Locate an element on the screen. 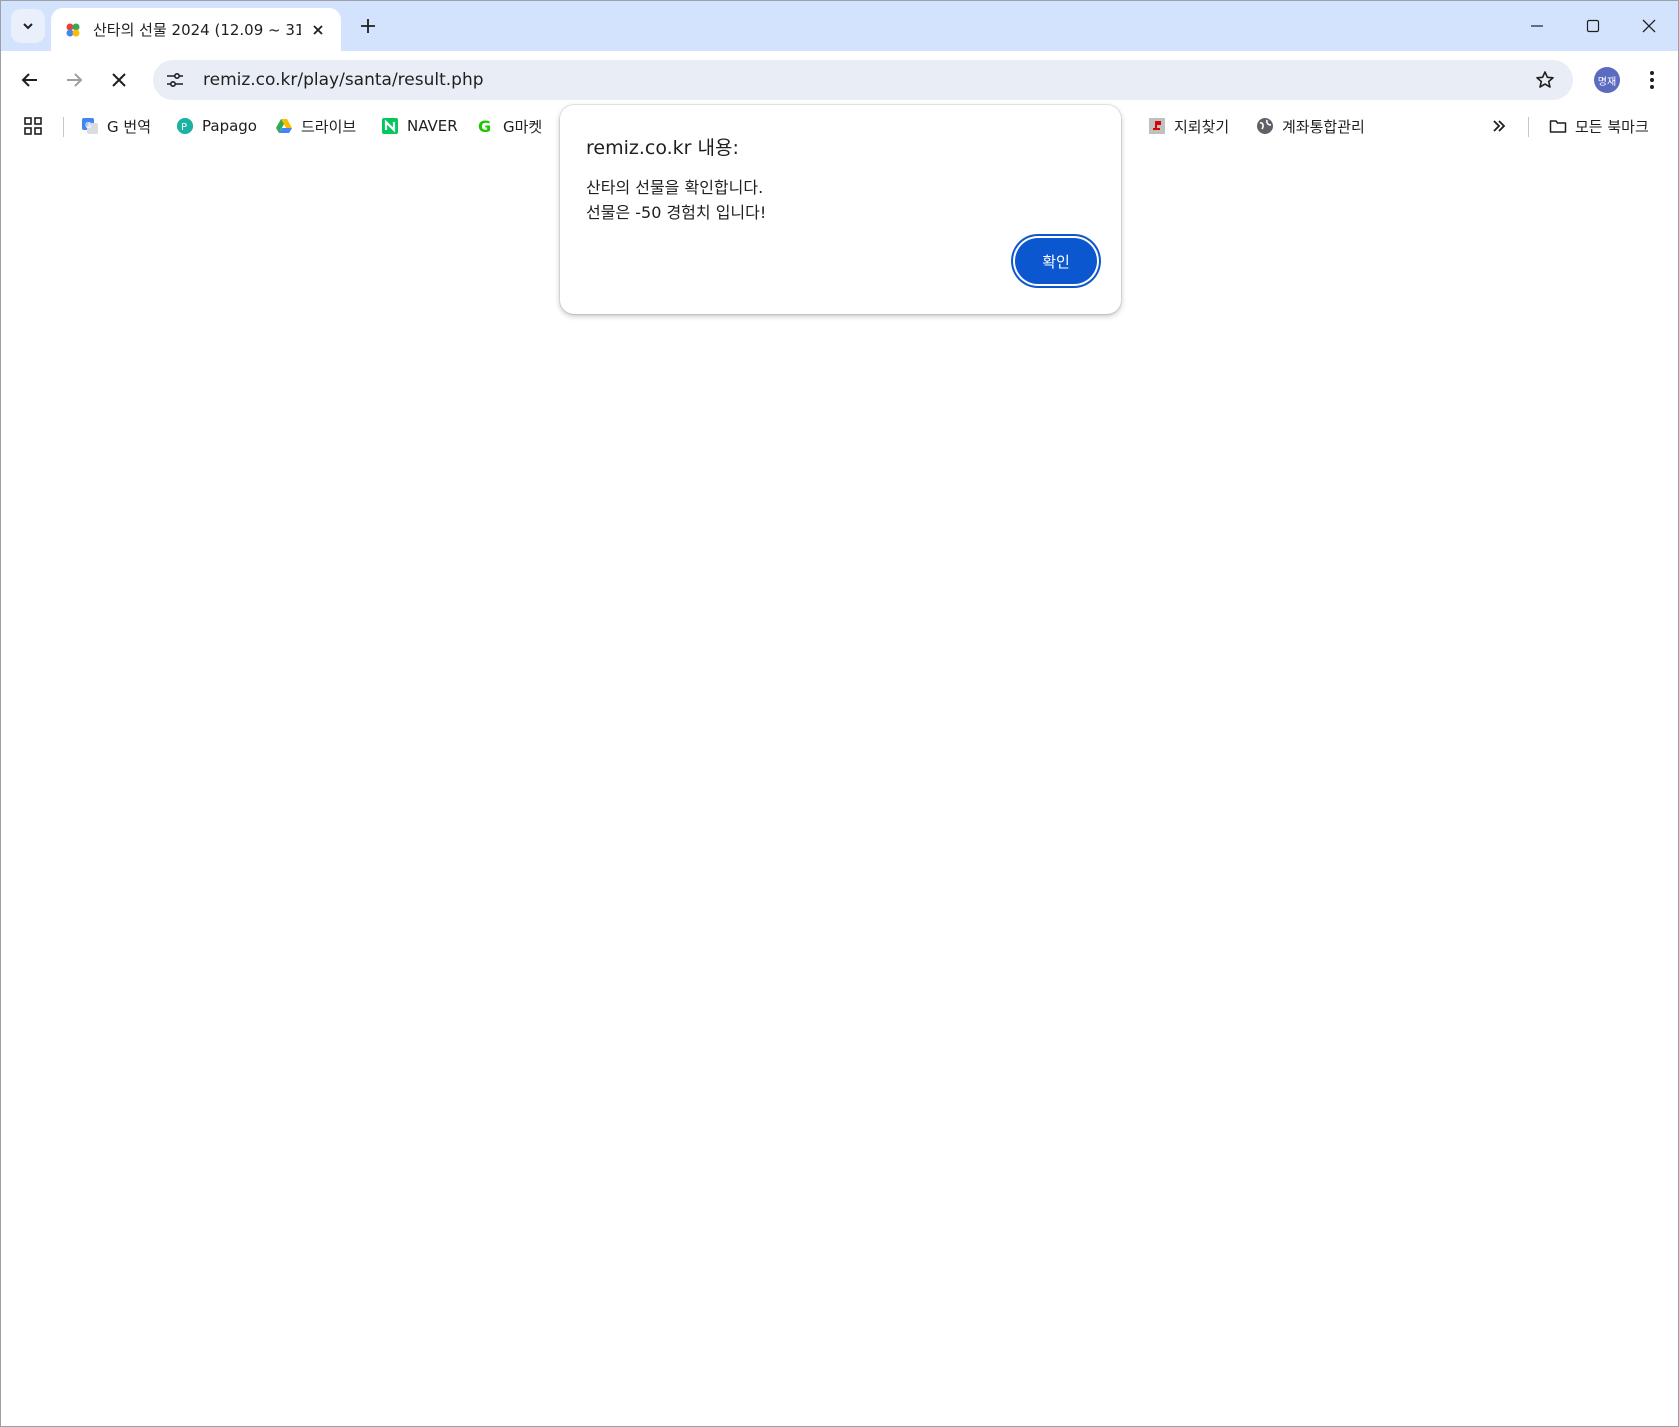 The image size is (1679, 1427). bookmarks-overflow-button is located at coordinates (1499, 126).